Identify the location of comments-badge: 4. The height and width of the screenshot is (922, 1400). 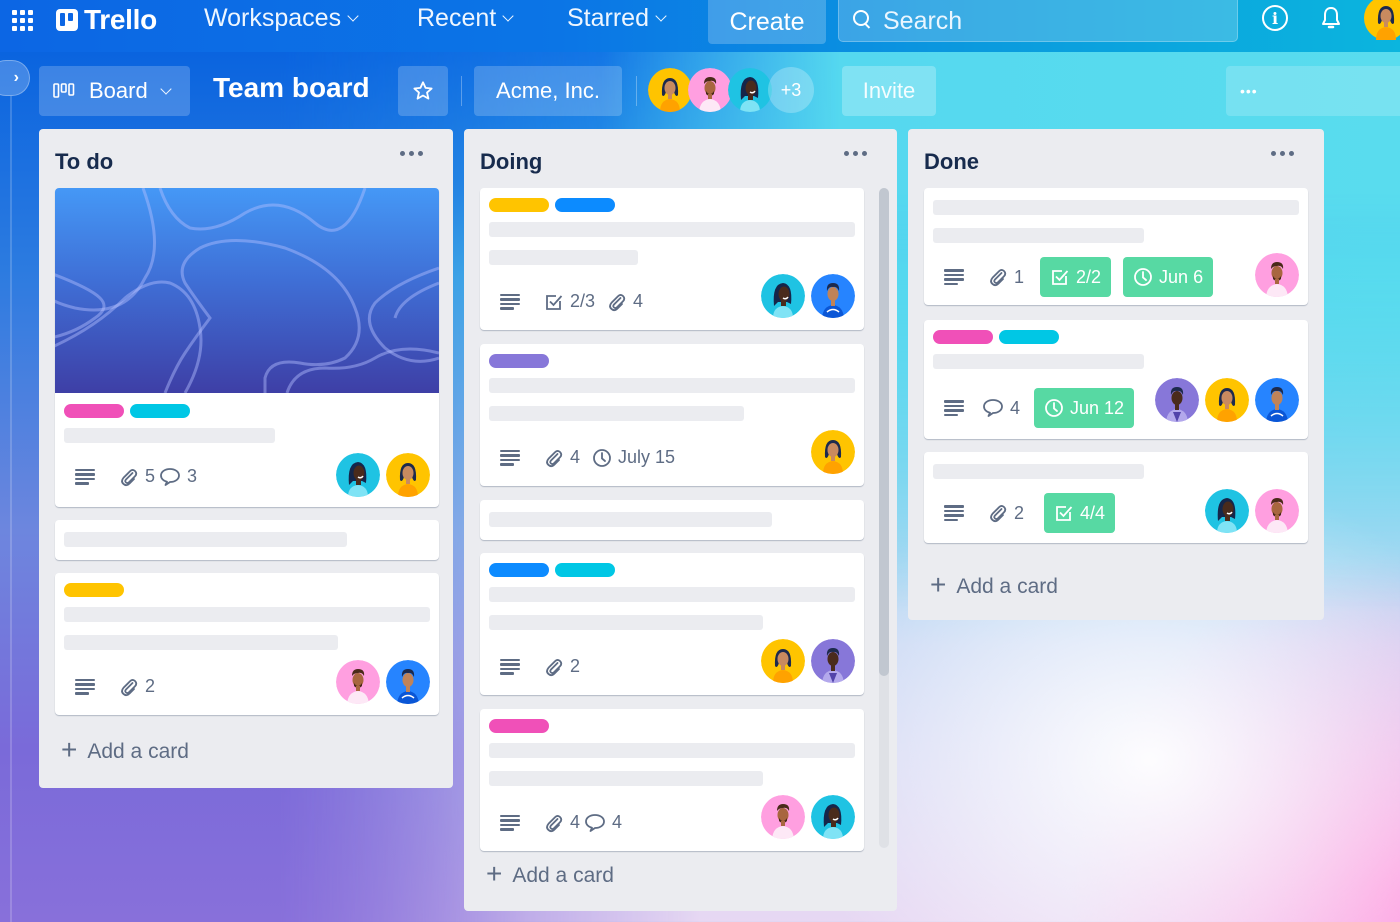
(1001, 408).